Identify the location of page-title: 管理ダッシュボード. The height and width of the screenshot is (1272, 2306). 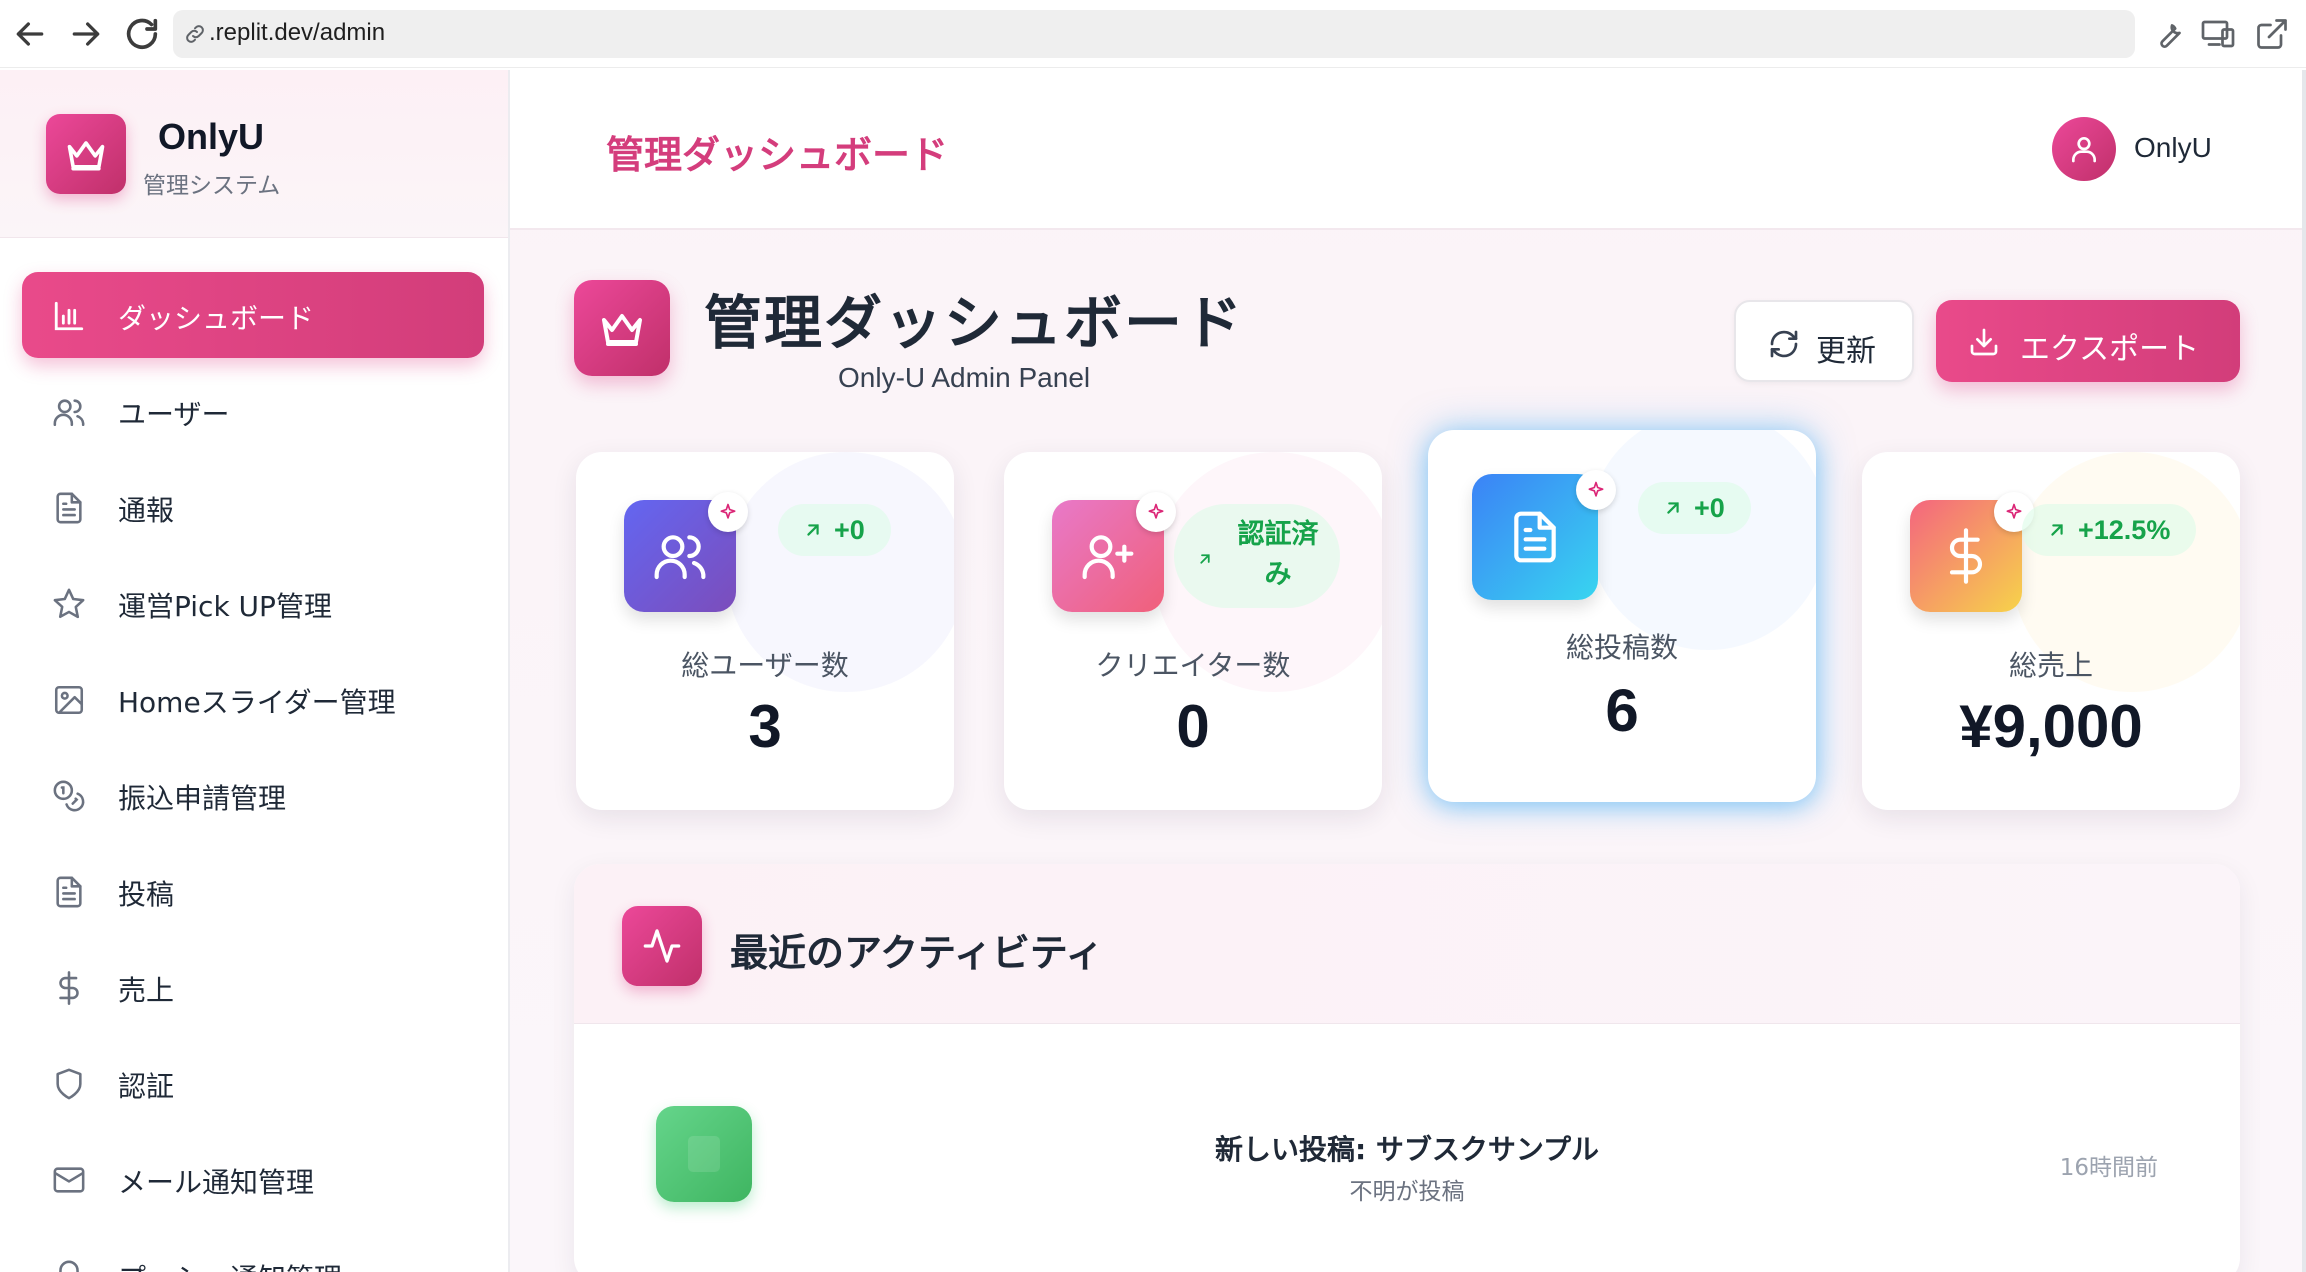
(974, 323).